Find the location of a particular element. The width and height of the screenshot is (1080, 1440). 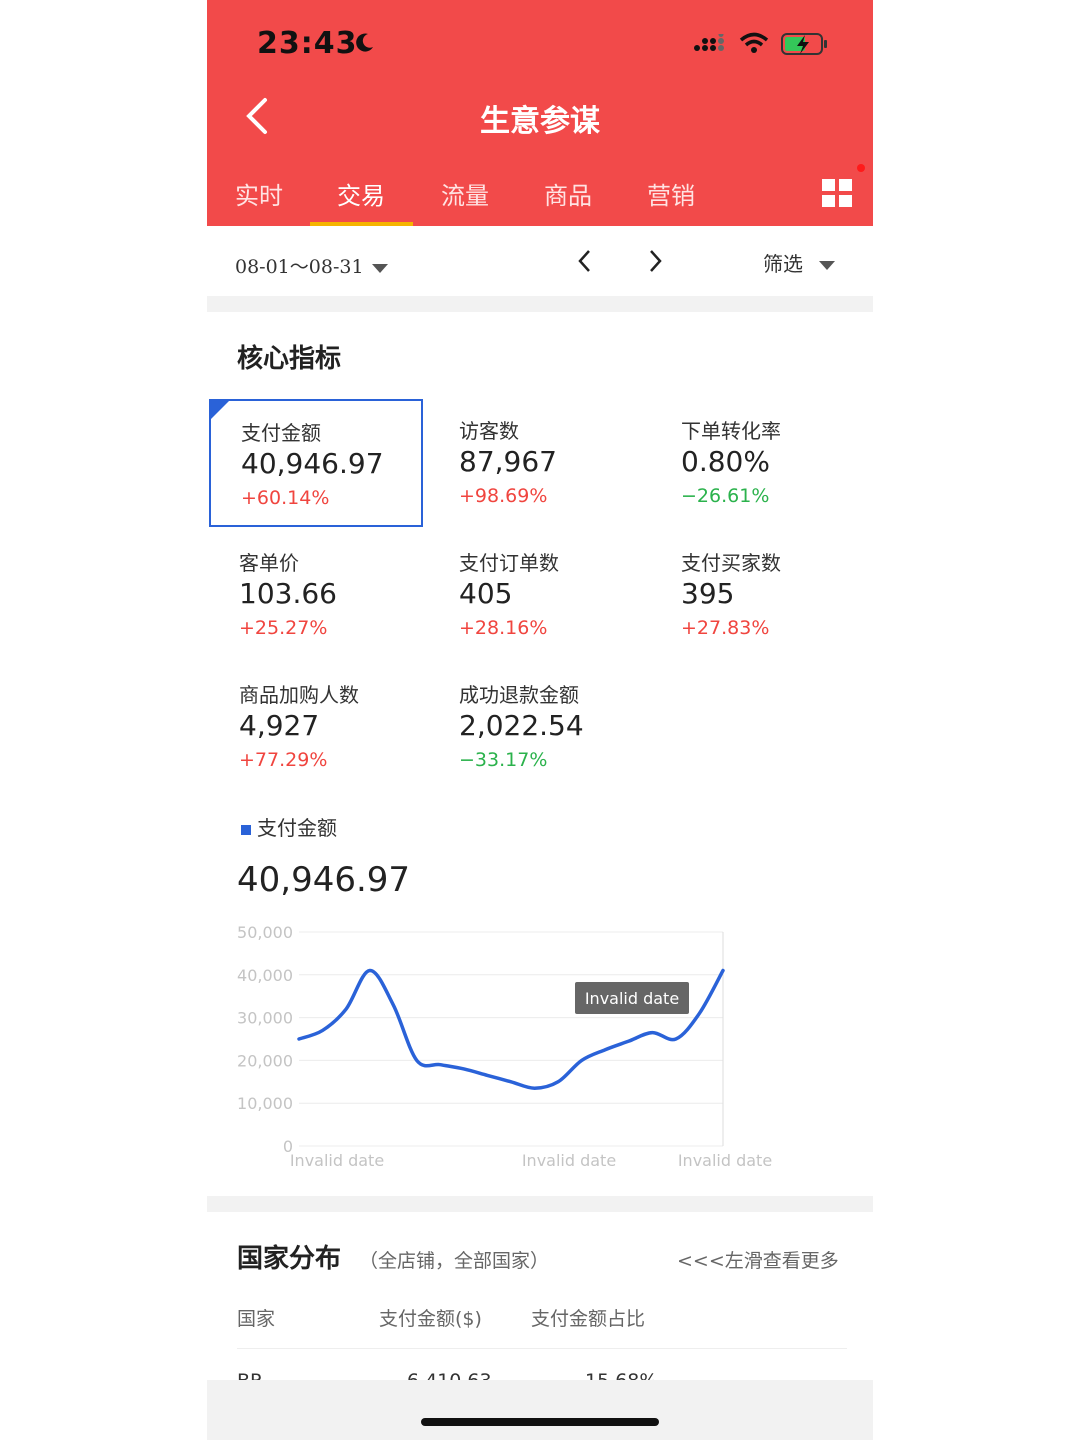

y-tick-label: 50,000 is located at coordinates (265, 932).